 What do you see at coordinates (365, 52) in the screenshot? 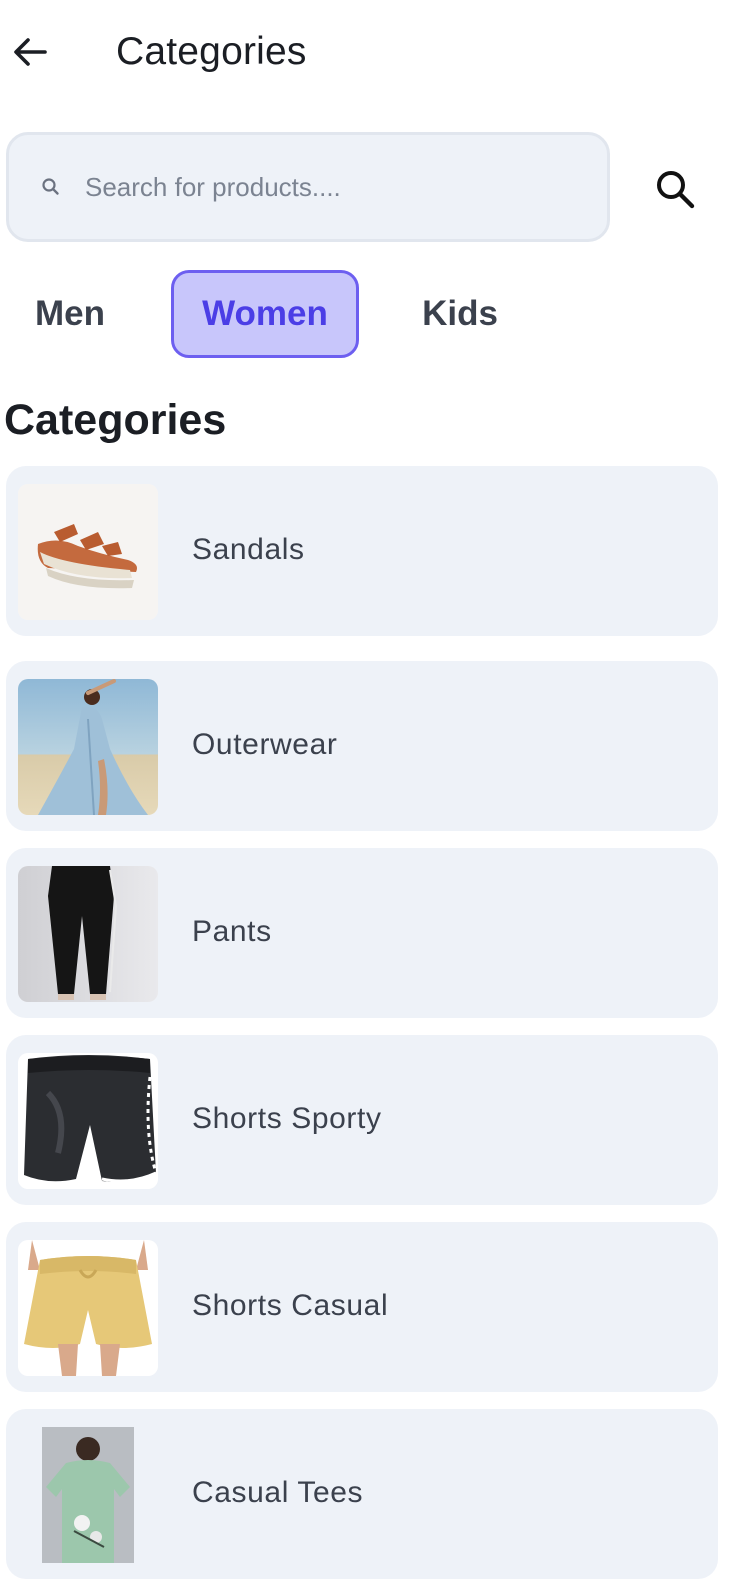
I see `app-header: Categories` at bounding box center [365, 52].